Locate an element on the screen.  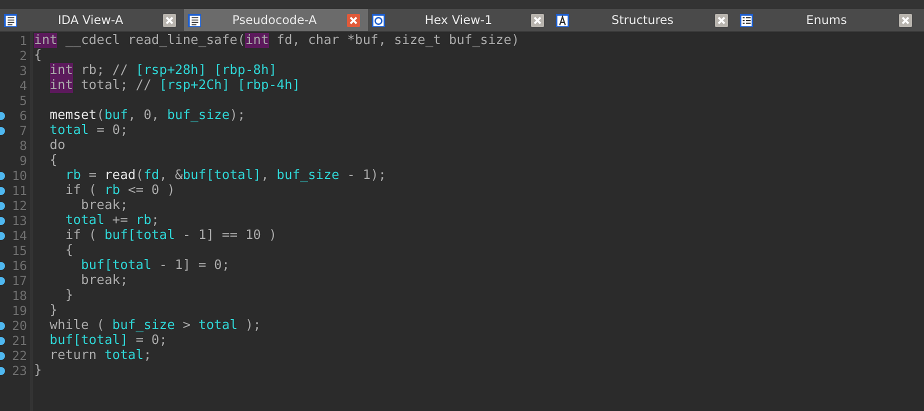
code-line: rb = read(fd, &buf[total], buf_size - 1); is located at coordinates (225, 175).